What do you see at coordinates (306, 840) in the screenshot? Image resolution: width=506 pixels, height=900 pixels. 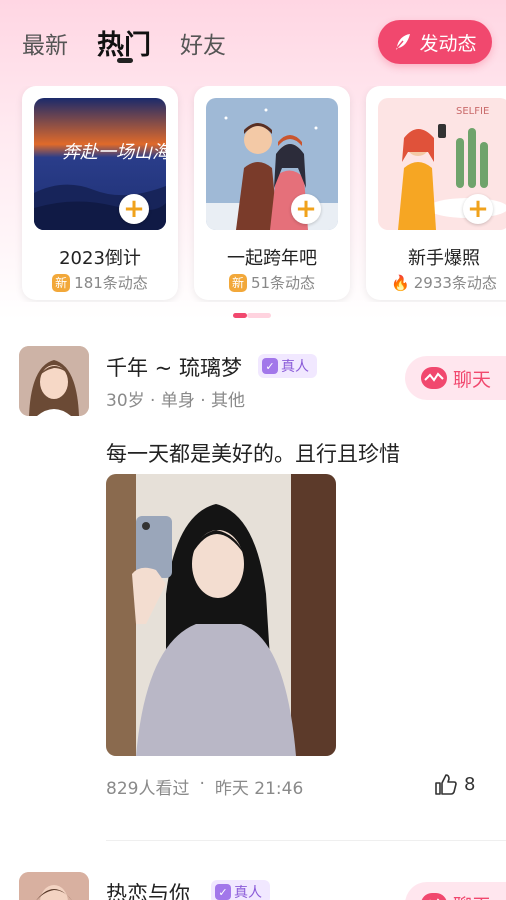 I see `divider` at bounding box center [306, 840].